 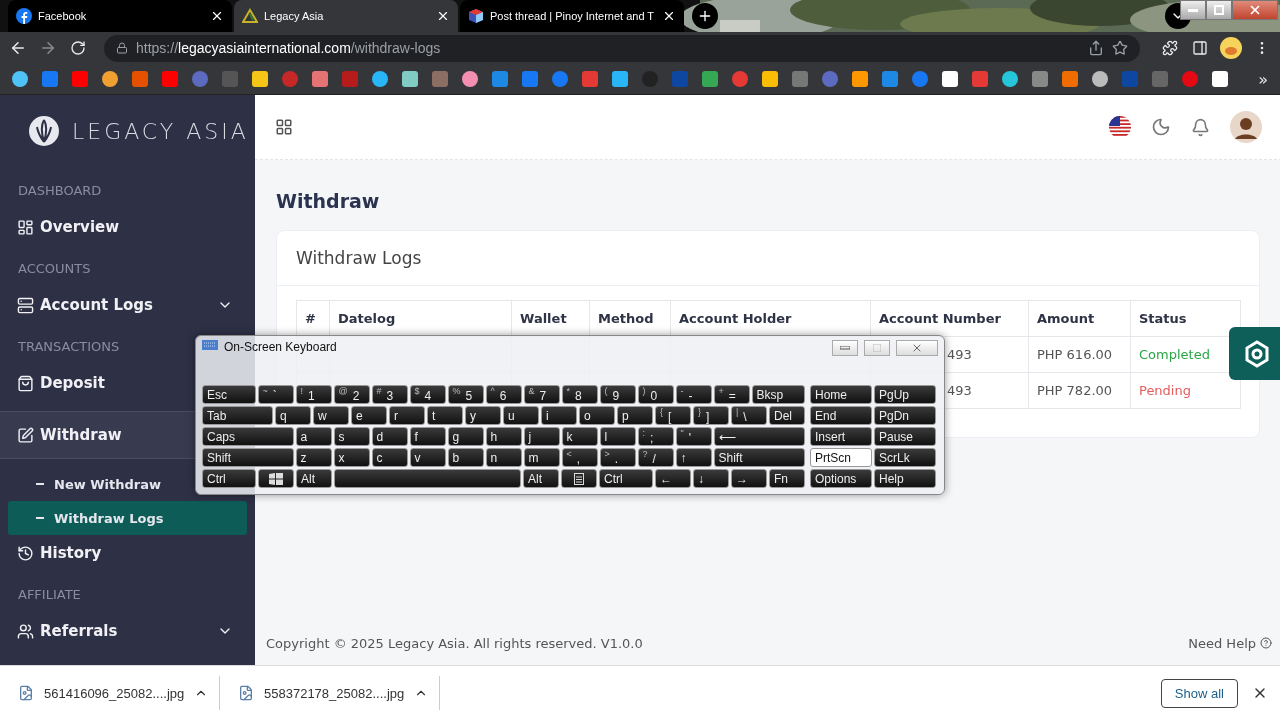 I want to click on keyboard-key: $ 4, so click(x=427, y=394).